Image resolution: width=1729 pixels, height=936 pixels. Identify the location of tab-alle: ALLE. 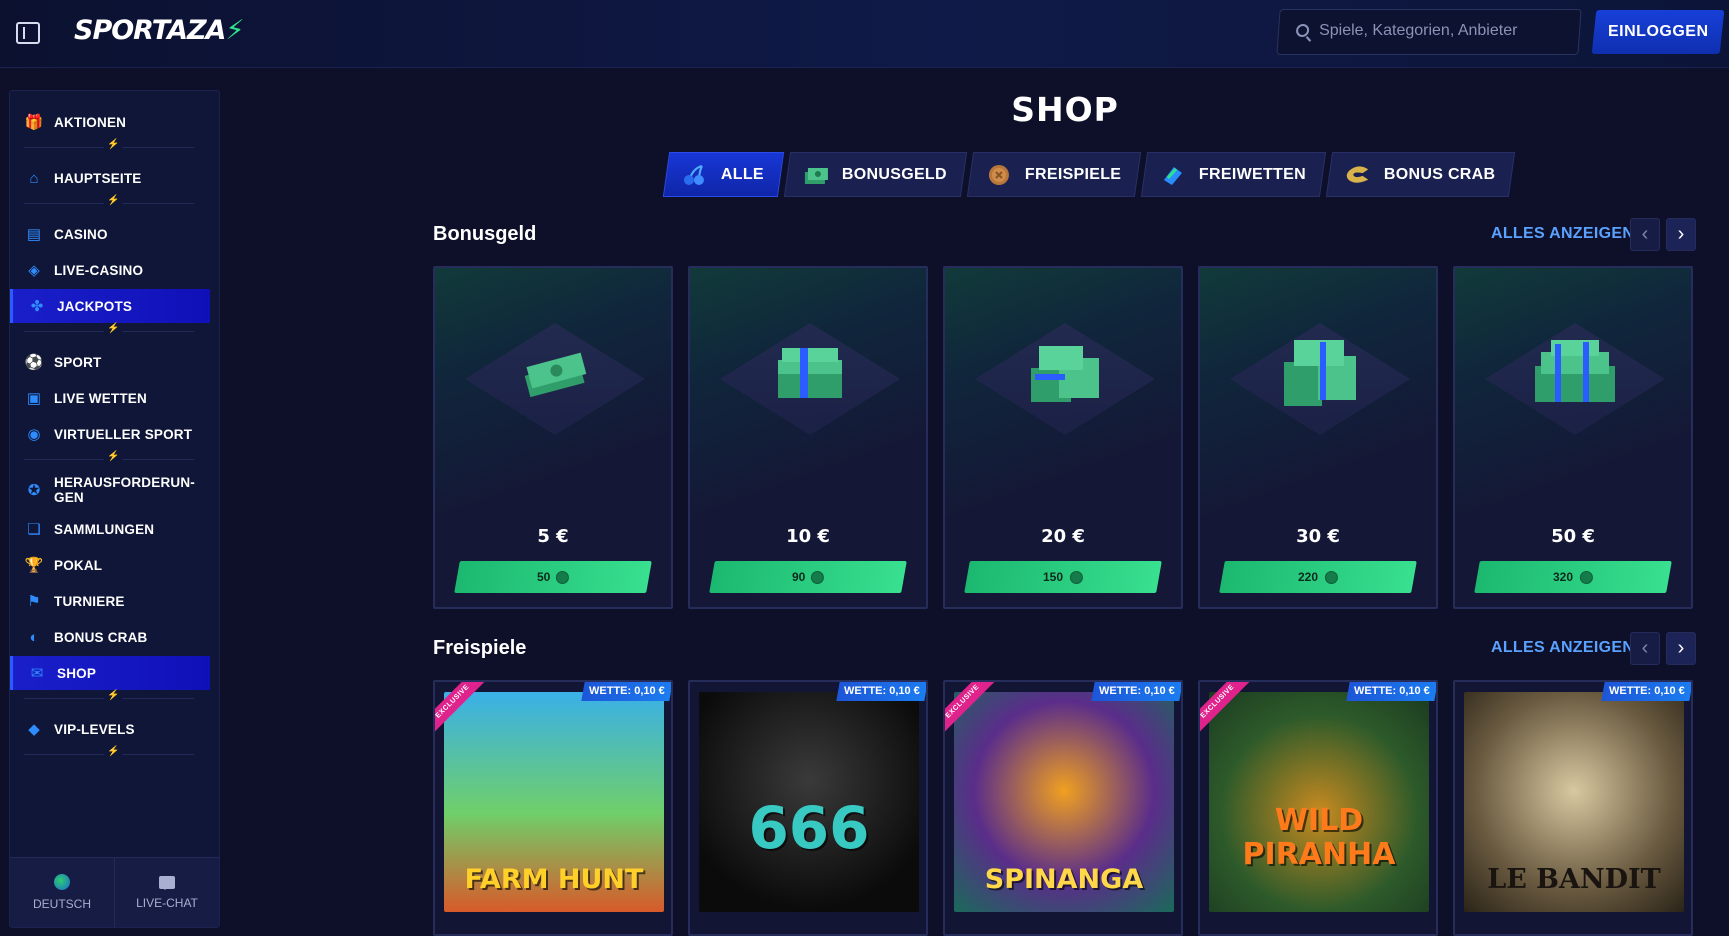
(723, 174).